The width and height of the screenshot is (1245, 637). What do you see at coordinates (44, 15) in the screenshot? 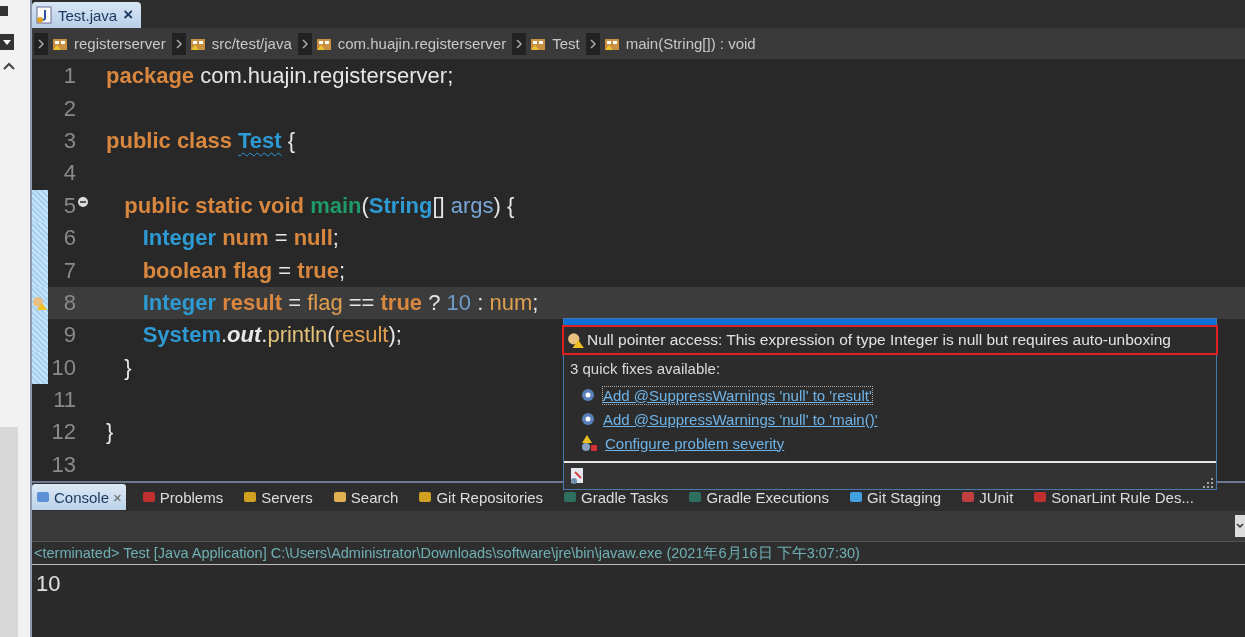
I see `java-file-icon` at bounding box center [44, 15].